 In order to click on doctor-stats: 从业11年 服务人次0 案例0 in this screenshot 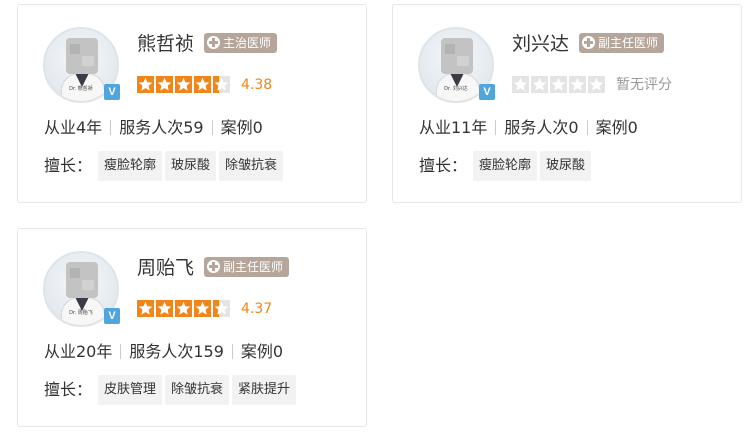, I will do `click(528, 128)`.